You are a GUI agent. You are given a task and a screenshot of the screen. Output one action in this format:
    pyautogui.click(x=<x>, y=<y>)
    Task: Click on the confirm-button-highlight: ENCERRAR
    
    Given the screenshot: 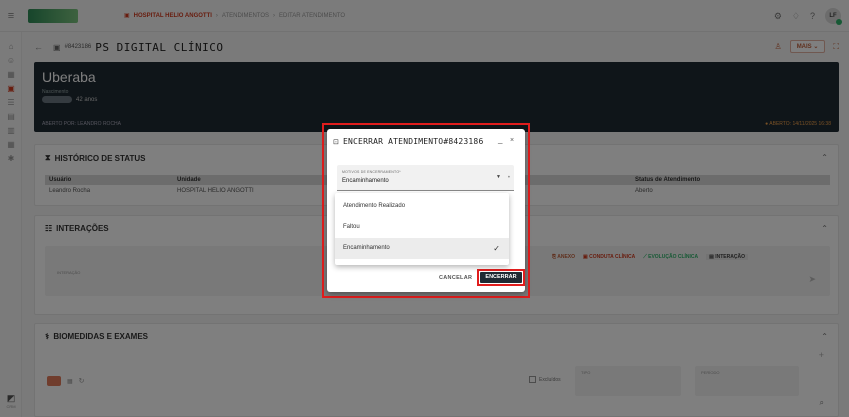 What is the action you would take?
    pyautogui.click(x=501, y=277)
    